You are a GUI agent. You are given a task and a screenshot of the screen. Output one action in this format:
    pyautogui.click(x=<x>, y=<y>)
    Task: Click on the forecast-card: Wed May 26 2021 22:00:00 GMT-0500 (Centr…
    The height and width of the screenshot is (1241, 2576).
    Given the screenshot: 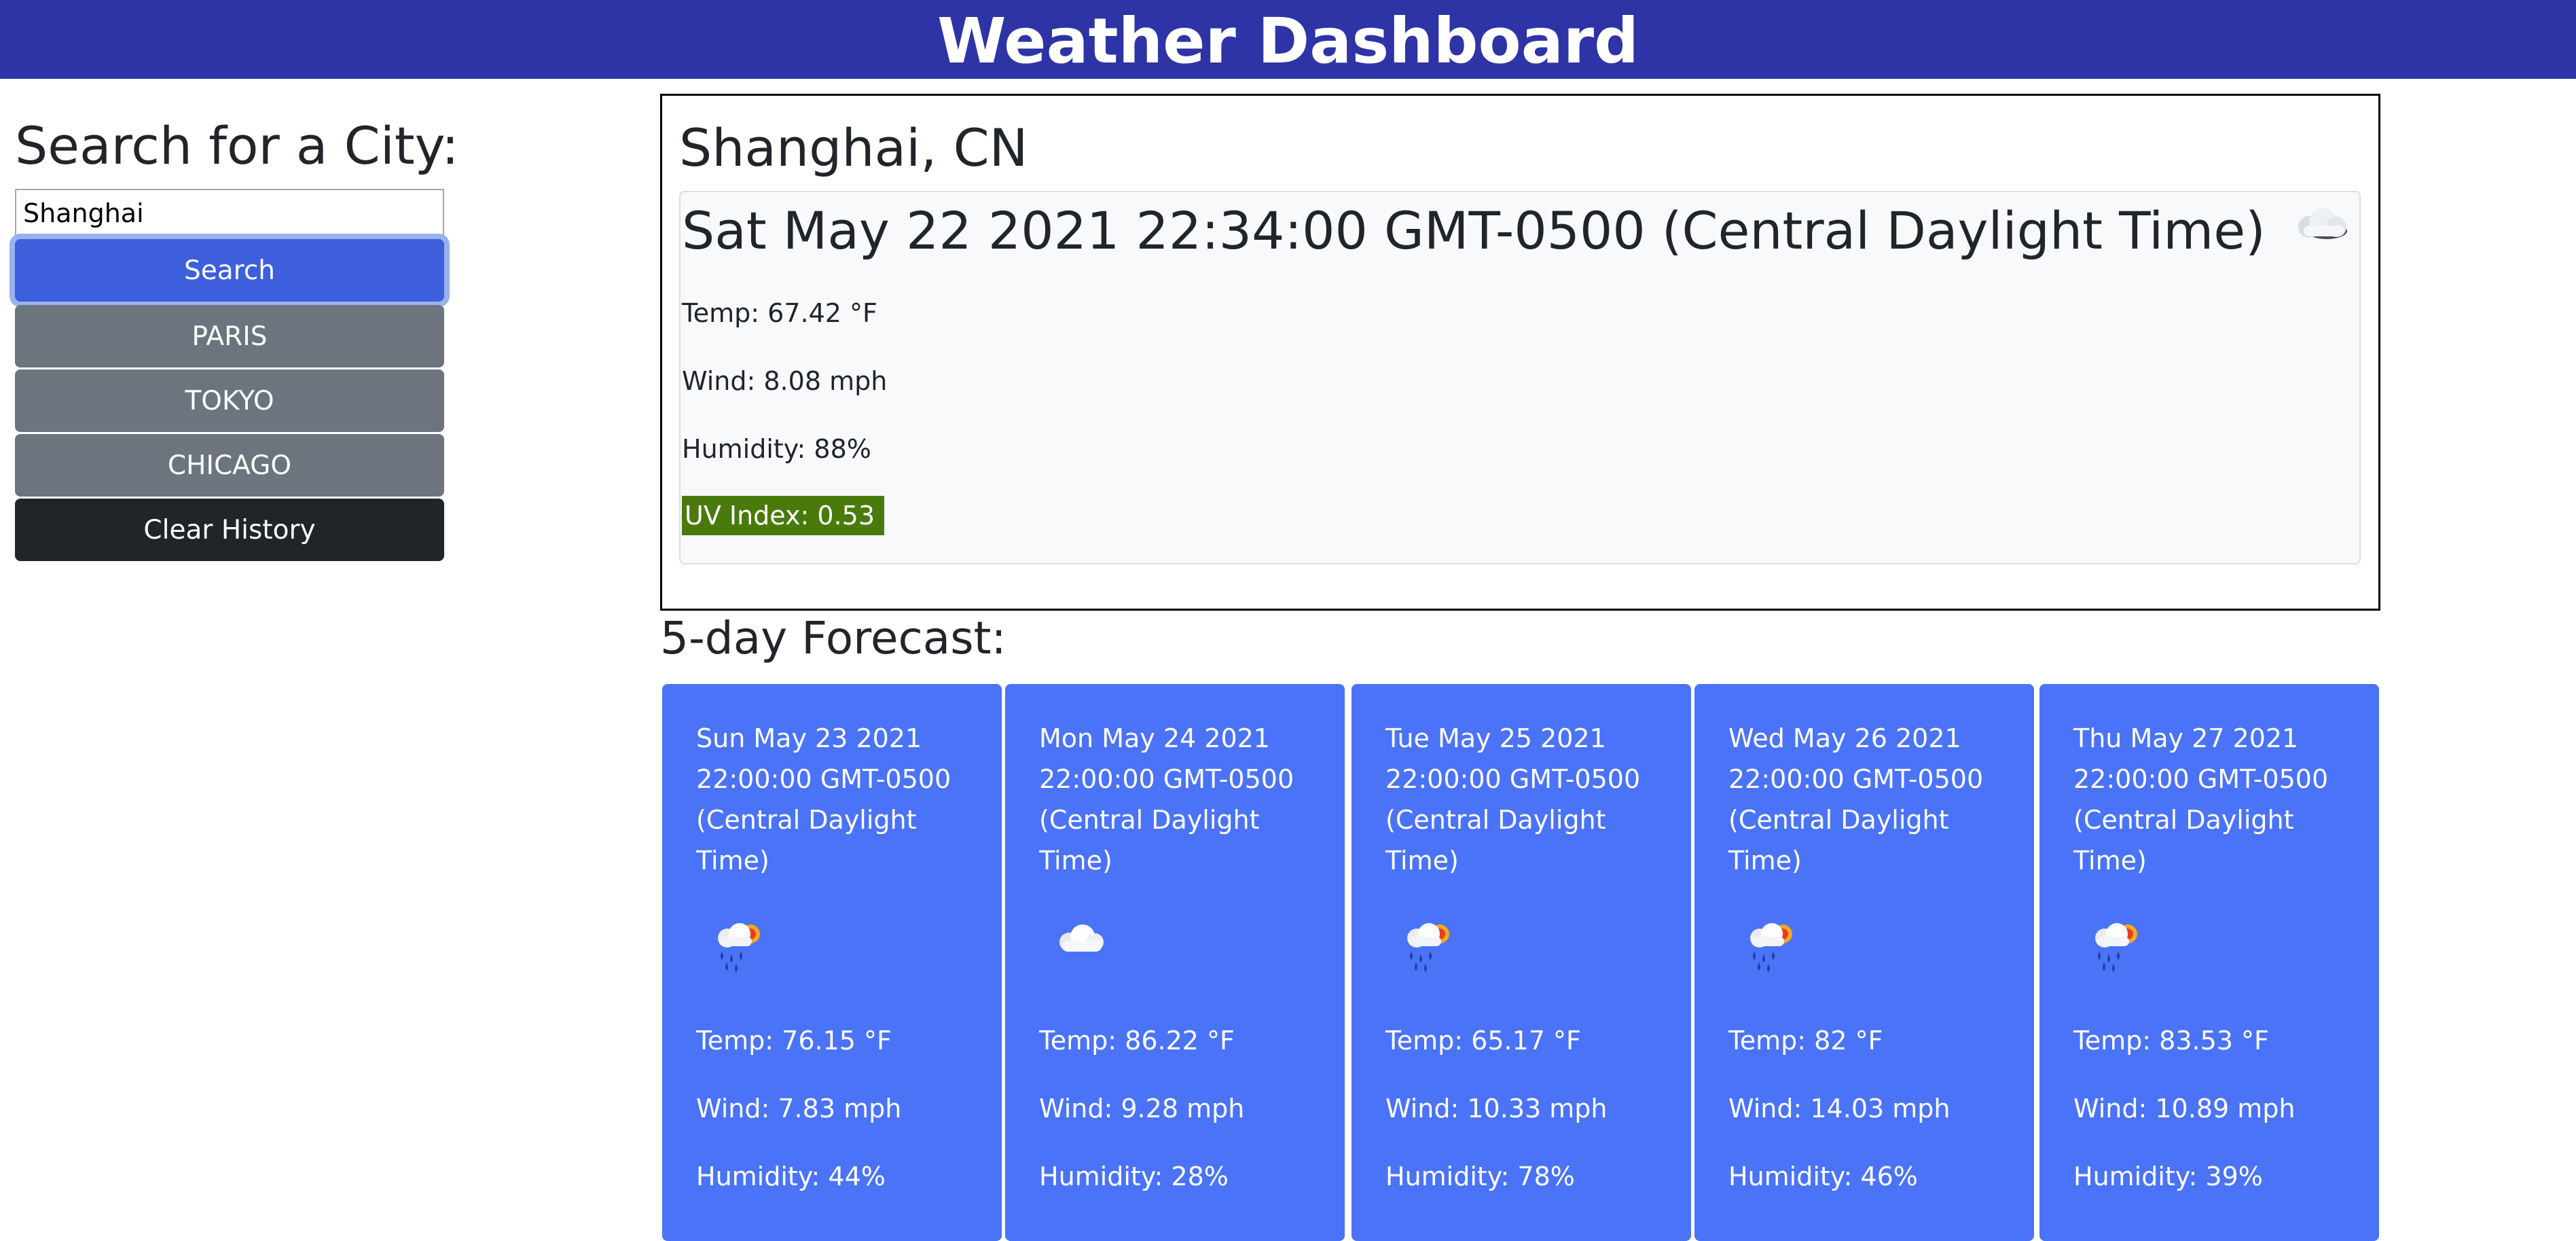 What is the action you would take?
    pyautogui.click(x=1864, y=963)
    